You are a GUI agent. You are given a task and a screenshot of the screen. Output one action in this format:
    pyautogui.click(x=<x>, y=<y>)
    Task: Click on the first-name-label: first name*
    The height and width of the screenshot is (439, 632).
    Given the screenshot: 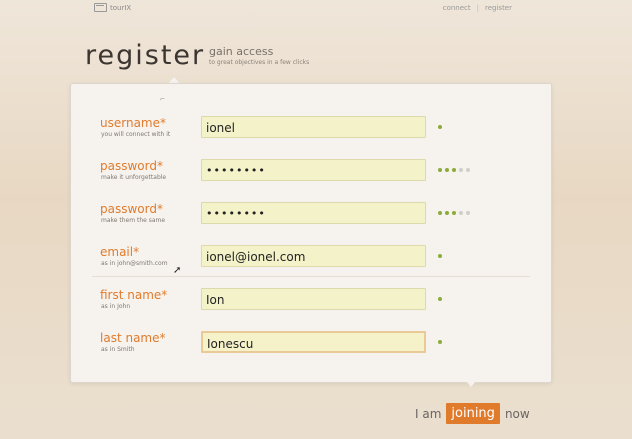 What is the action you would take?
    pyautogui.click(x=134, y=295)
    